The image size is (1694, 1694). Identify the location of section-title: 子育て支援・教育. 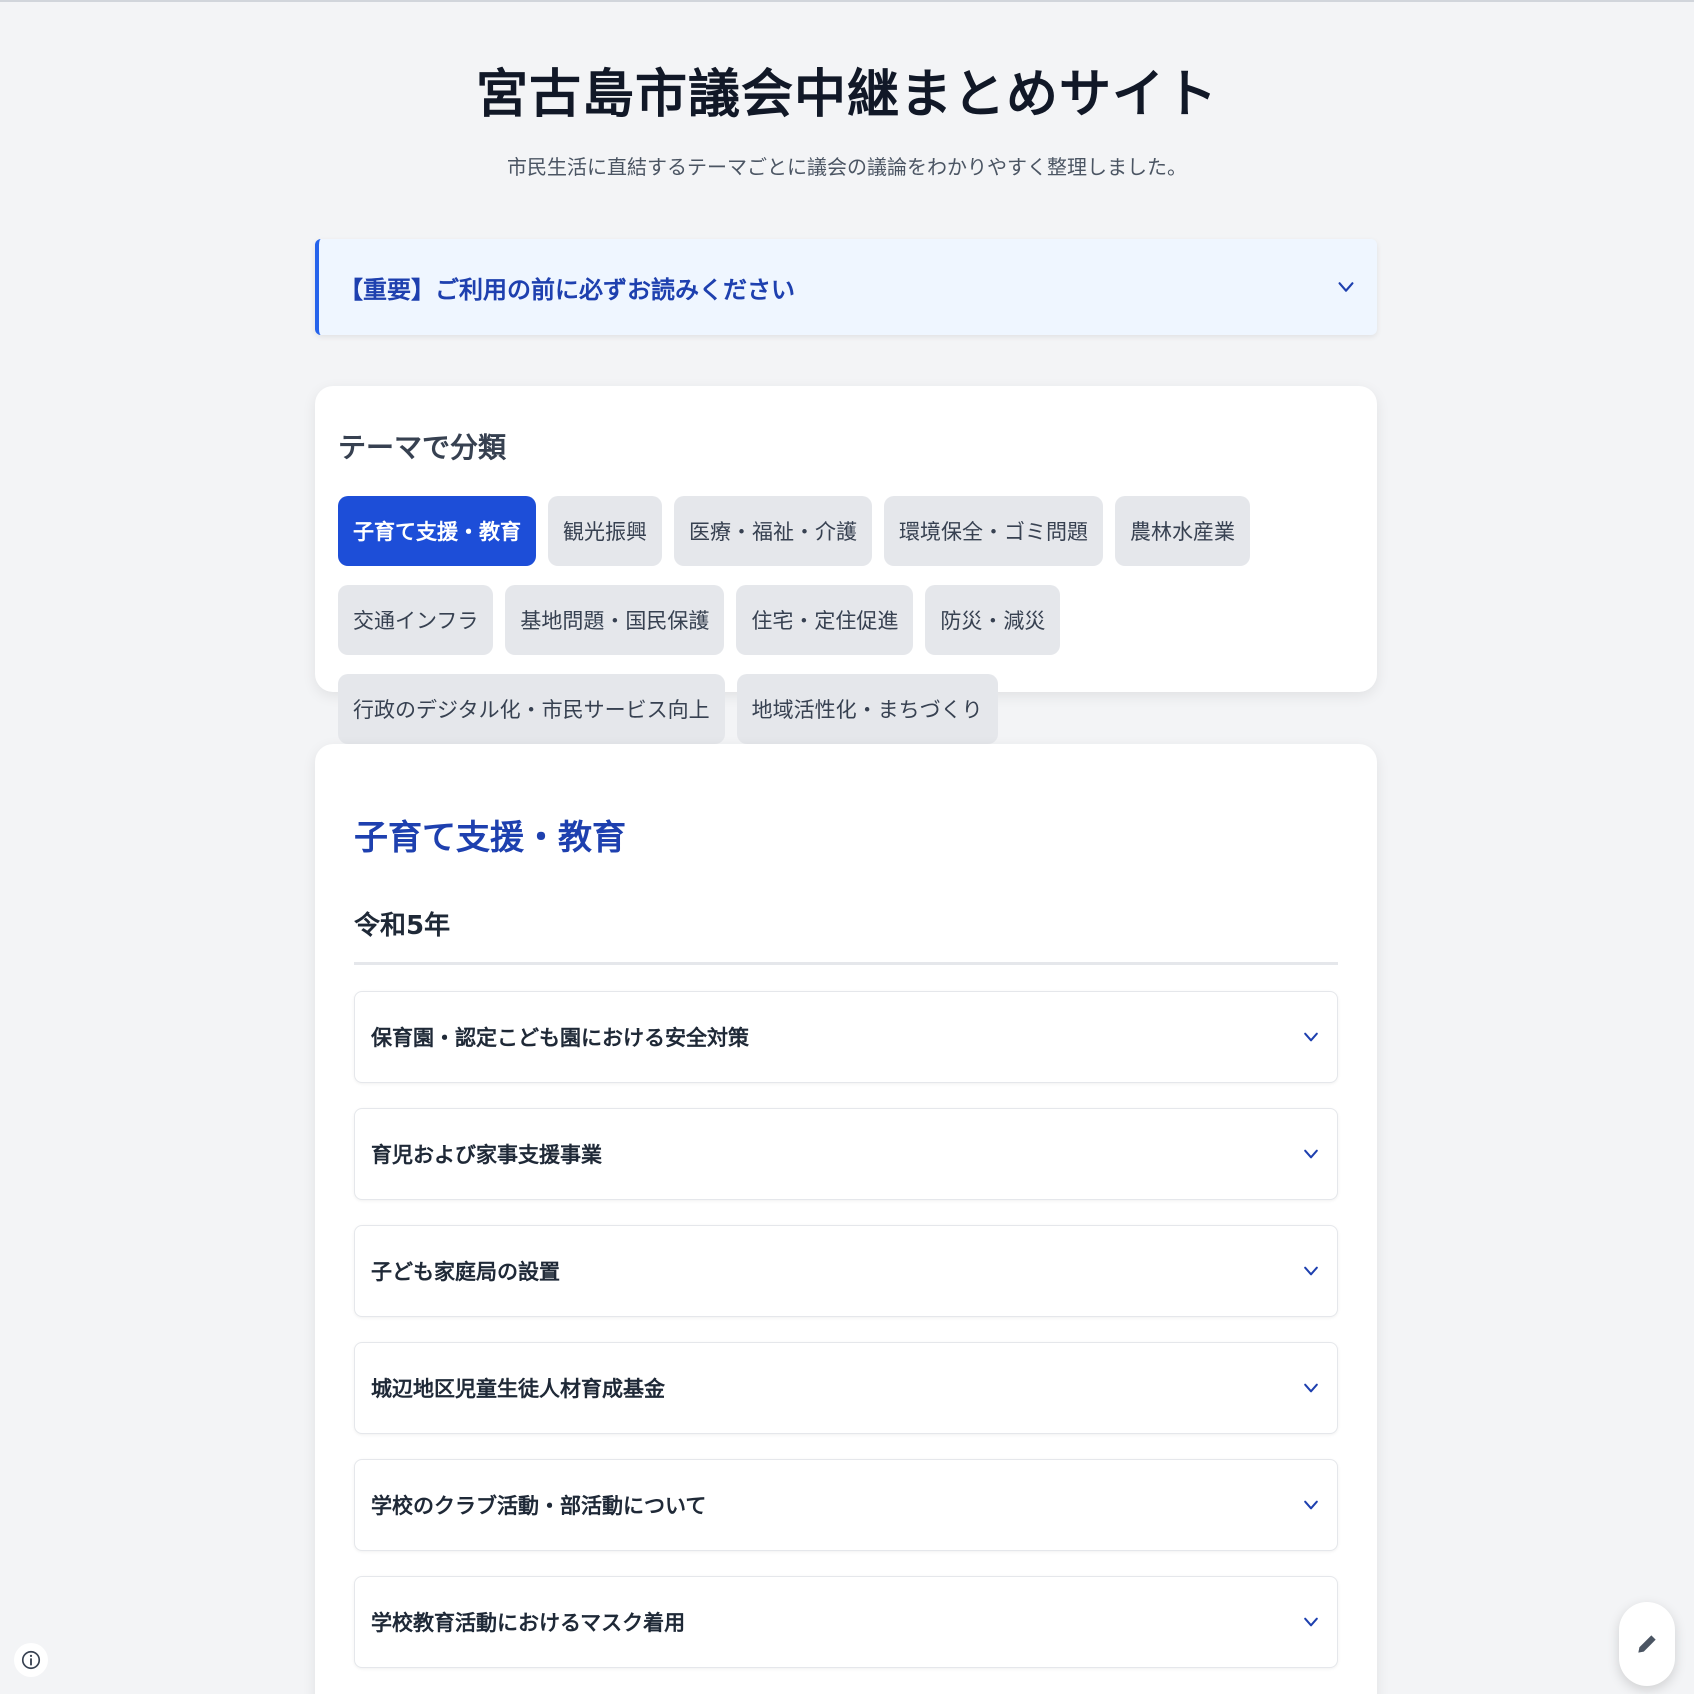
(490, 838).